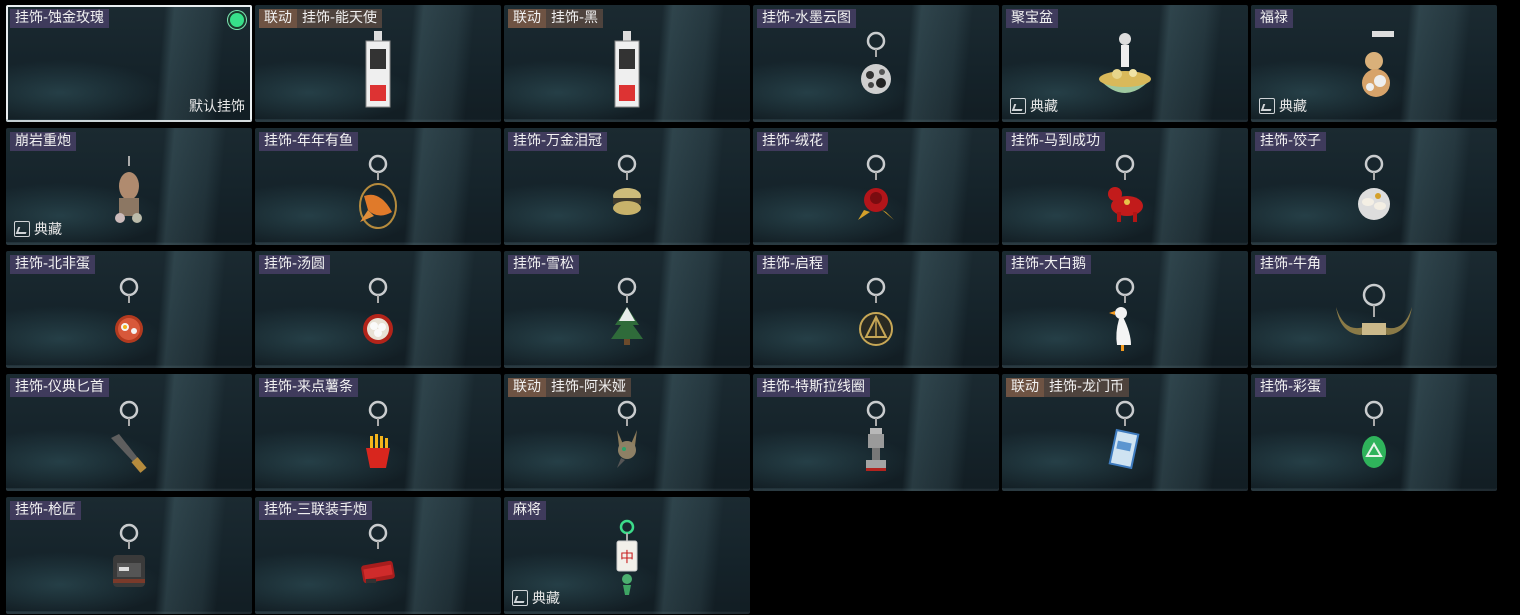 The image size is (1520, 615). Describe the element at coordinates (1087, 387) in the screenshot. I see `charm-title: 挂饰-龙门币` at that location.